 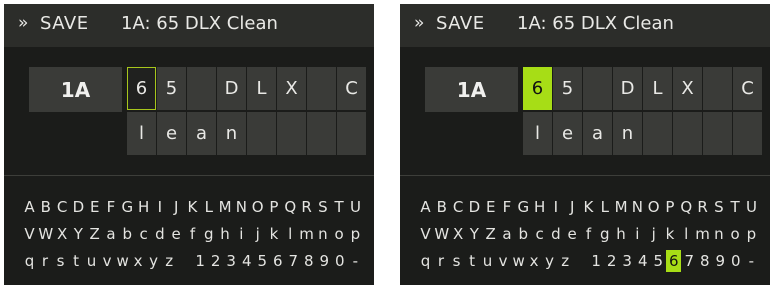 I want to click on keyboard-key: r, so click(x=45, y=261).